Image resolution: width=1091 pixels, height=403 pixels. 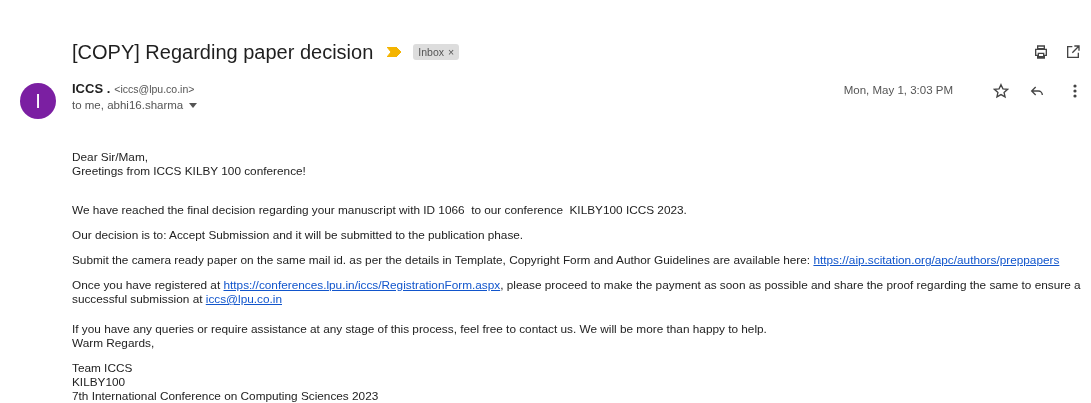 I want to click on body-text: Our decision is to: Accept Submission and it will be submitted to the publication phase., so click(x=298, y=235).